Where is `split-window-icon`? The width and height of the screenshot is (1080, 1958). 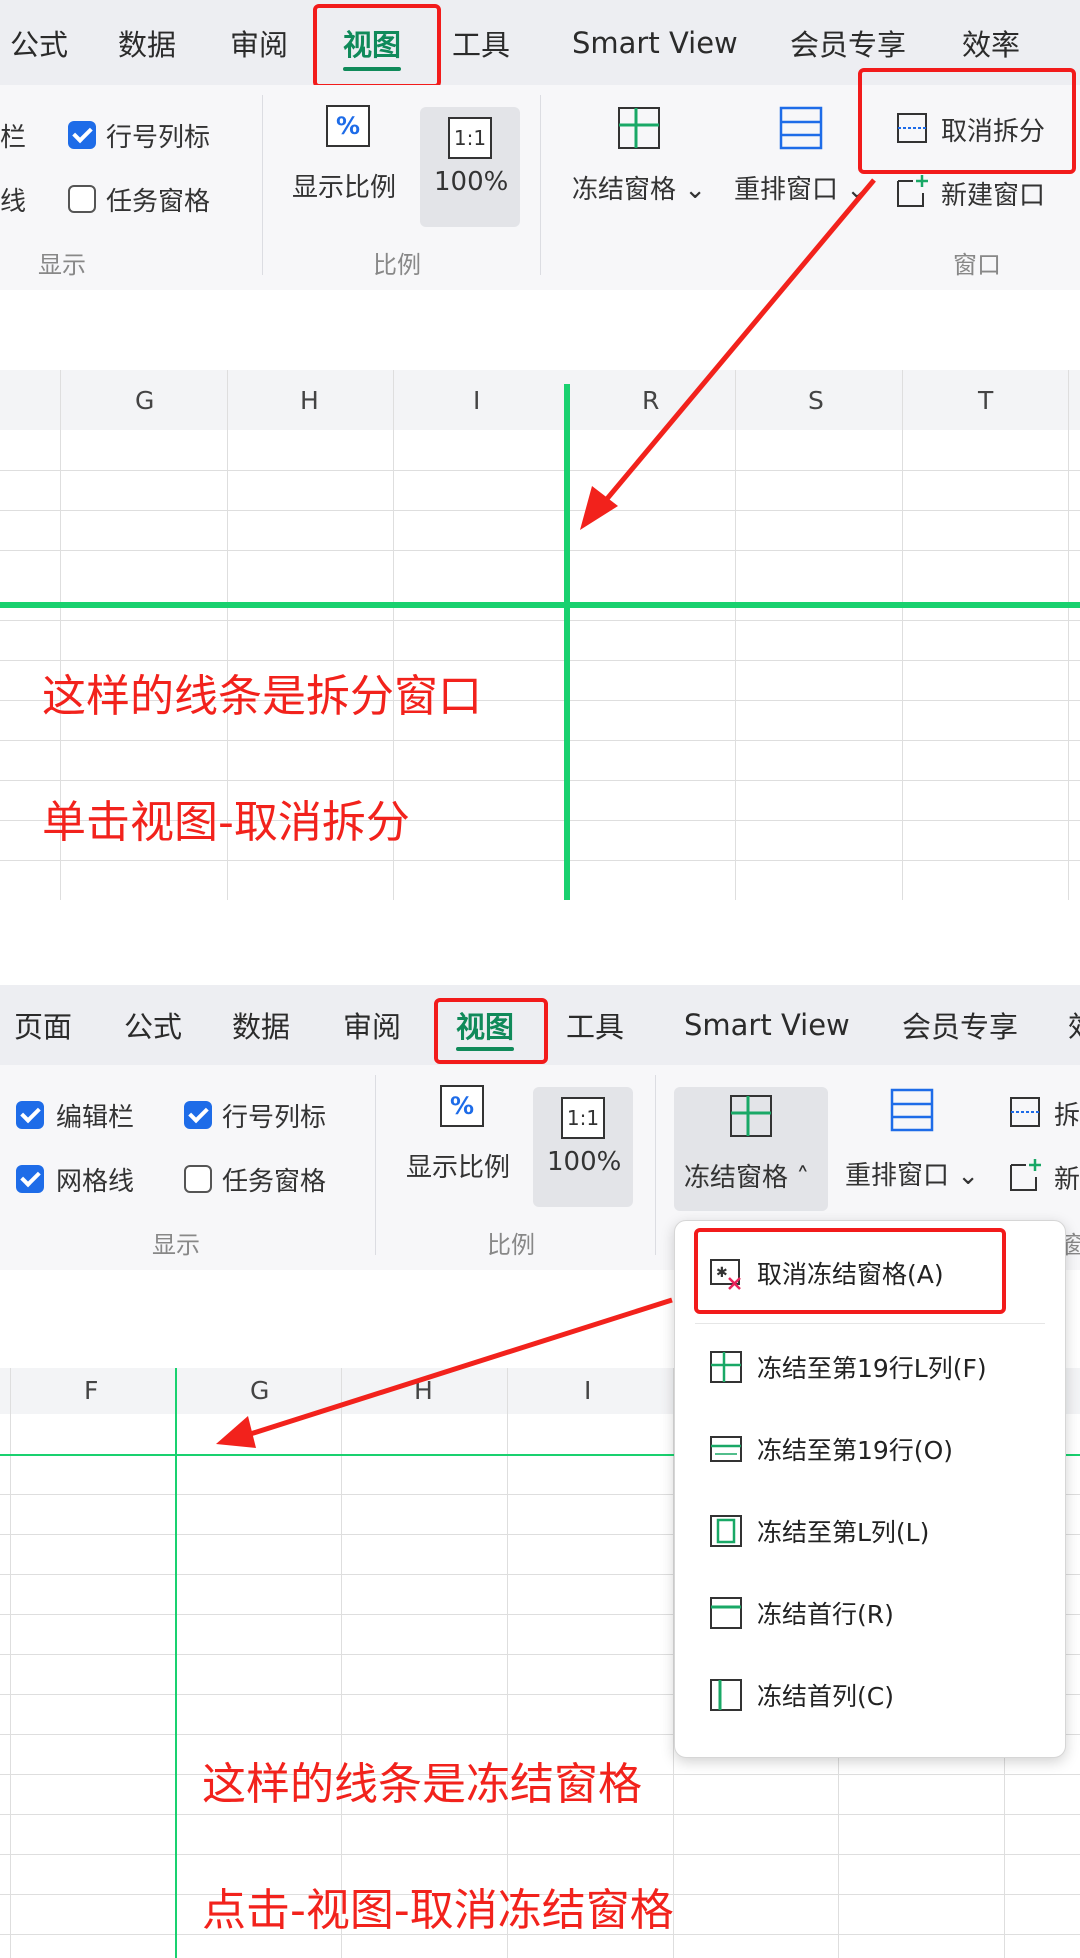 split-window-icon is located at coordinates (1025, 1112).